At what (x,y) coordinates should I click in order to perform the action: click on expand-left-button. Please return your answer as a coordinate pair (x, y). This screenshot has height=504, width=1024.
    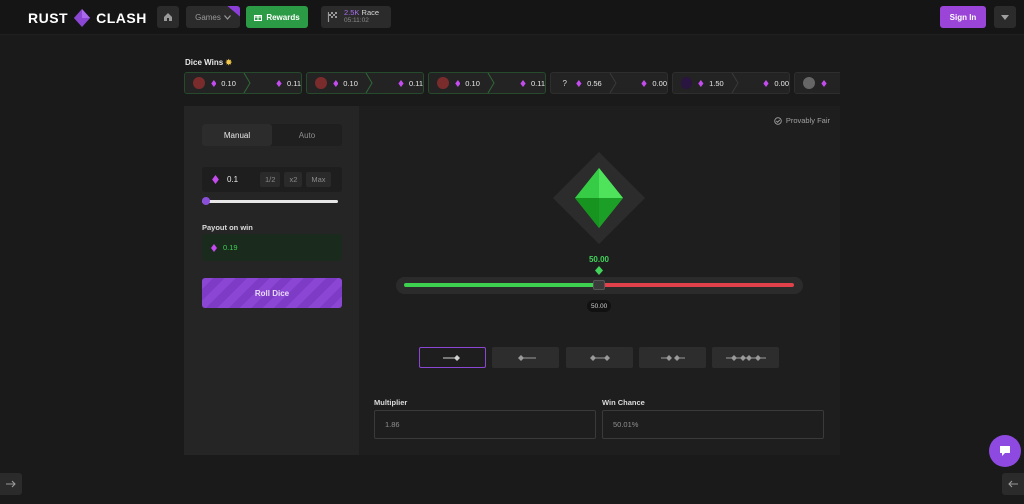
    Looking at the image, I should click on (11, 484).